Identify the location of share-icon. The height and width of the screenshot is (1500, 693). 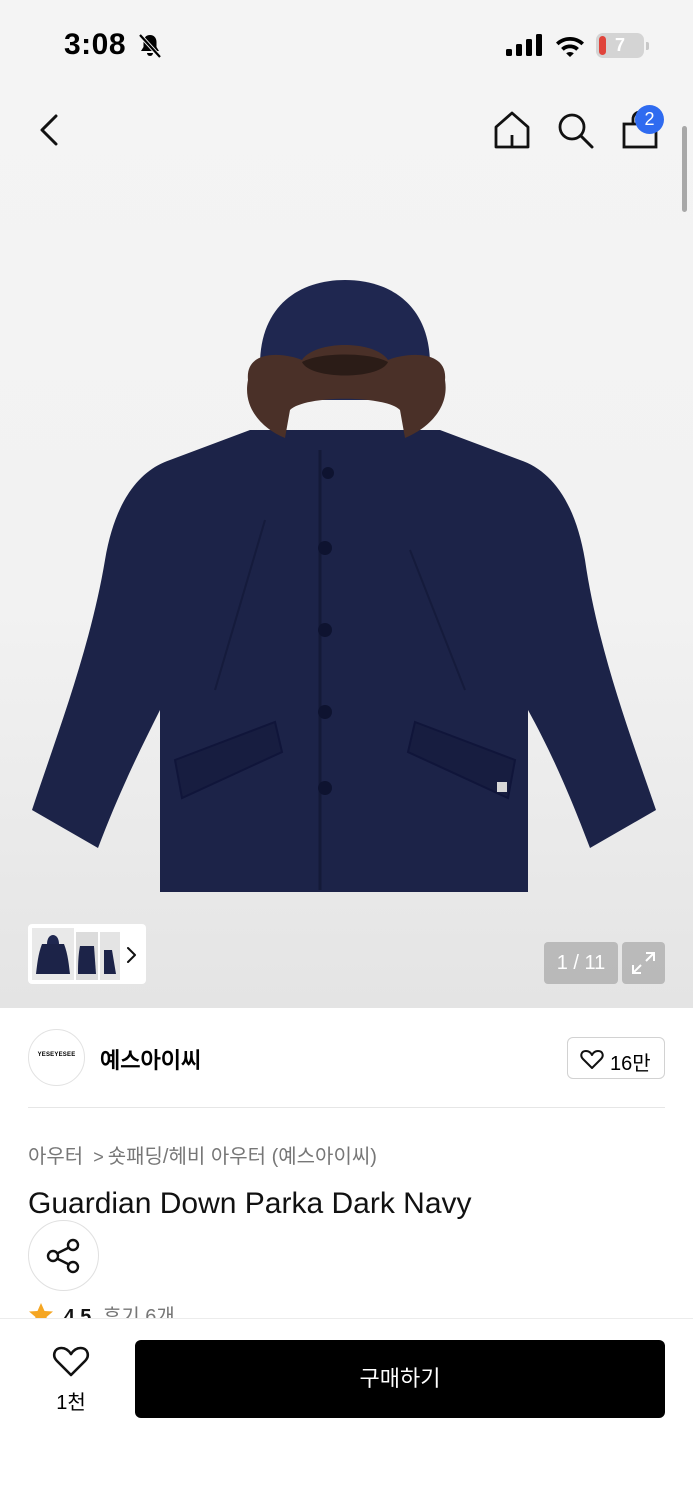
(63, 1256).